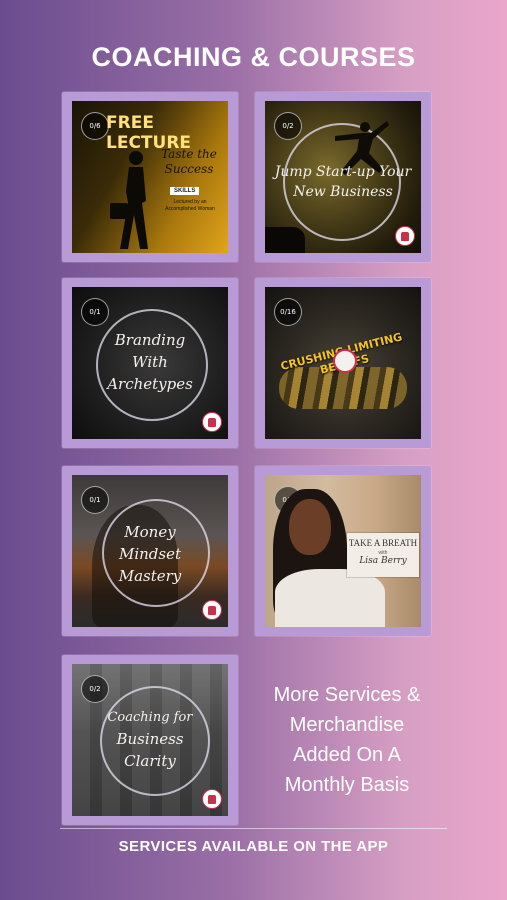  Describe the element at coordinates (150, 576) in the screenshot. I see `course-title-line3: Mastery` at that location.